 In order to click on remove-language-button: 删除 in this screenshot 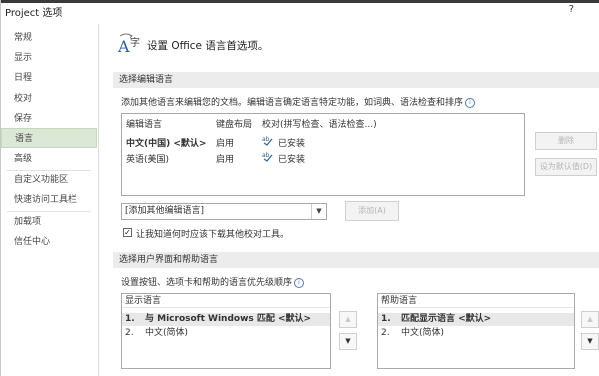, I will do `click(566, 141)`.